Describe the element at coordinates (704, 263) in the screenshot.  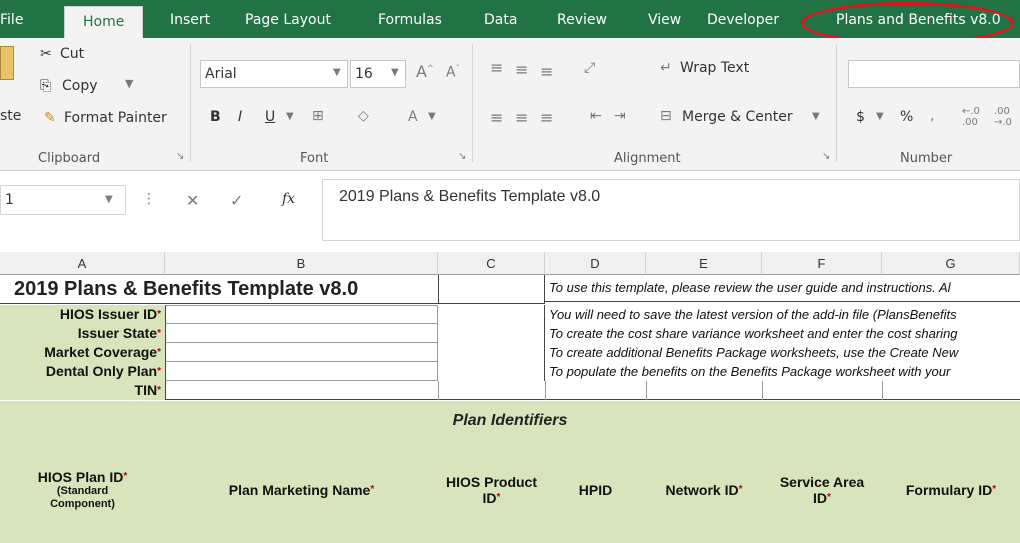
I see `column-header: E` at that location.